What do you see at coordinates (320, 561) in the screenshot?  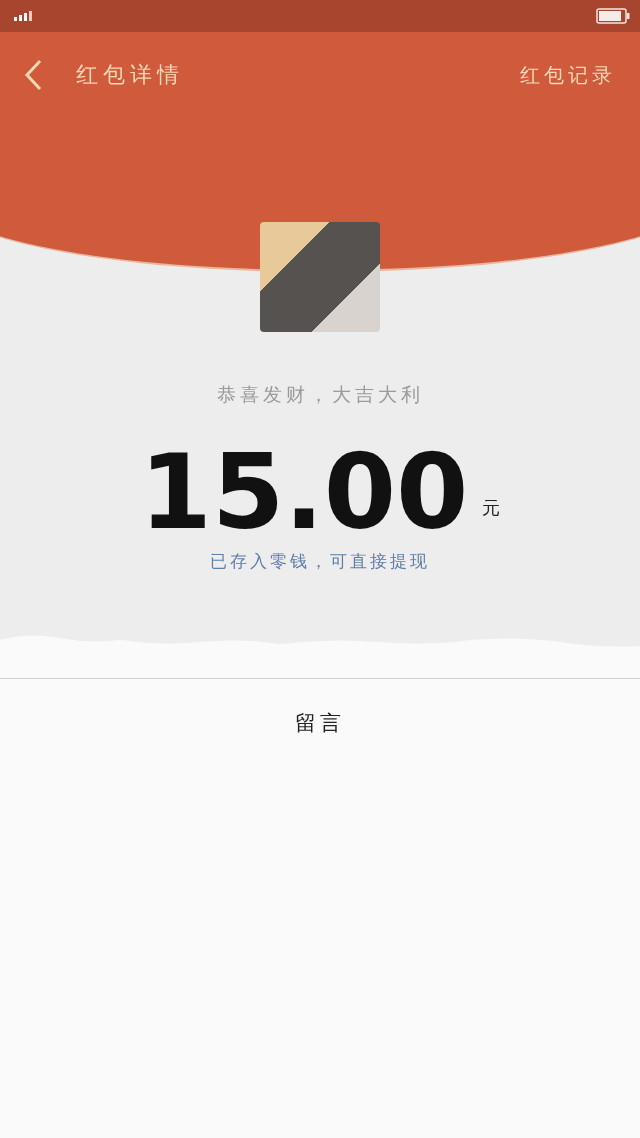 I see `wallet-note-link: 已存入零钱，可直接提现` at bounding box center [320, 561].